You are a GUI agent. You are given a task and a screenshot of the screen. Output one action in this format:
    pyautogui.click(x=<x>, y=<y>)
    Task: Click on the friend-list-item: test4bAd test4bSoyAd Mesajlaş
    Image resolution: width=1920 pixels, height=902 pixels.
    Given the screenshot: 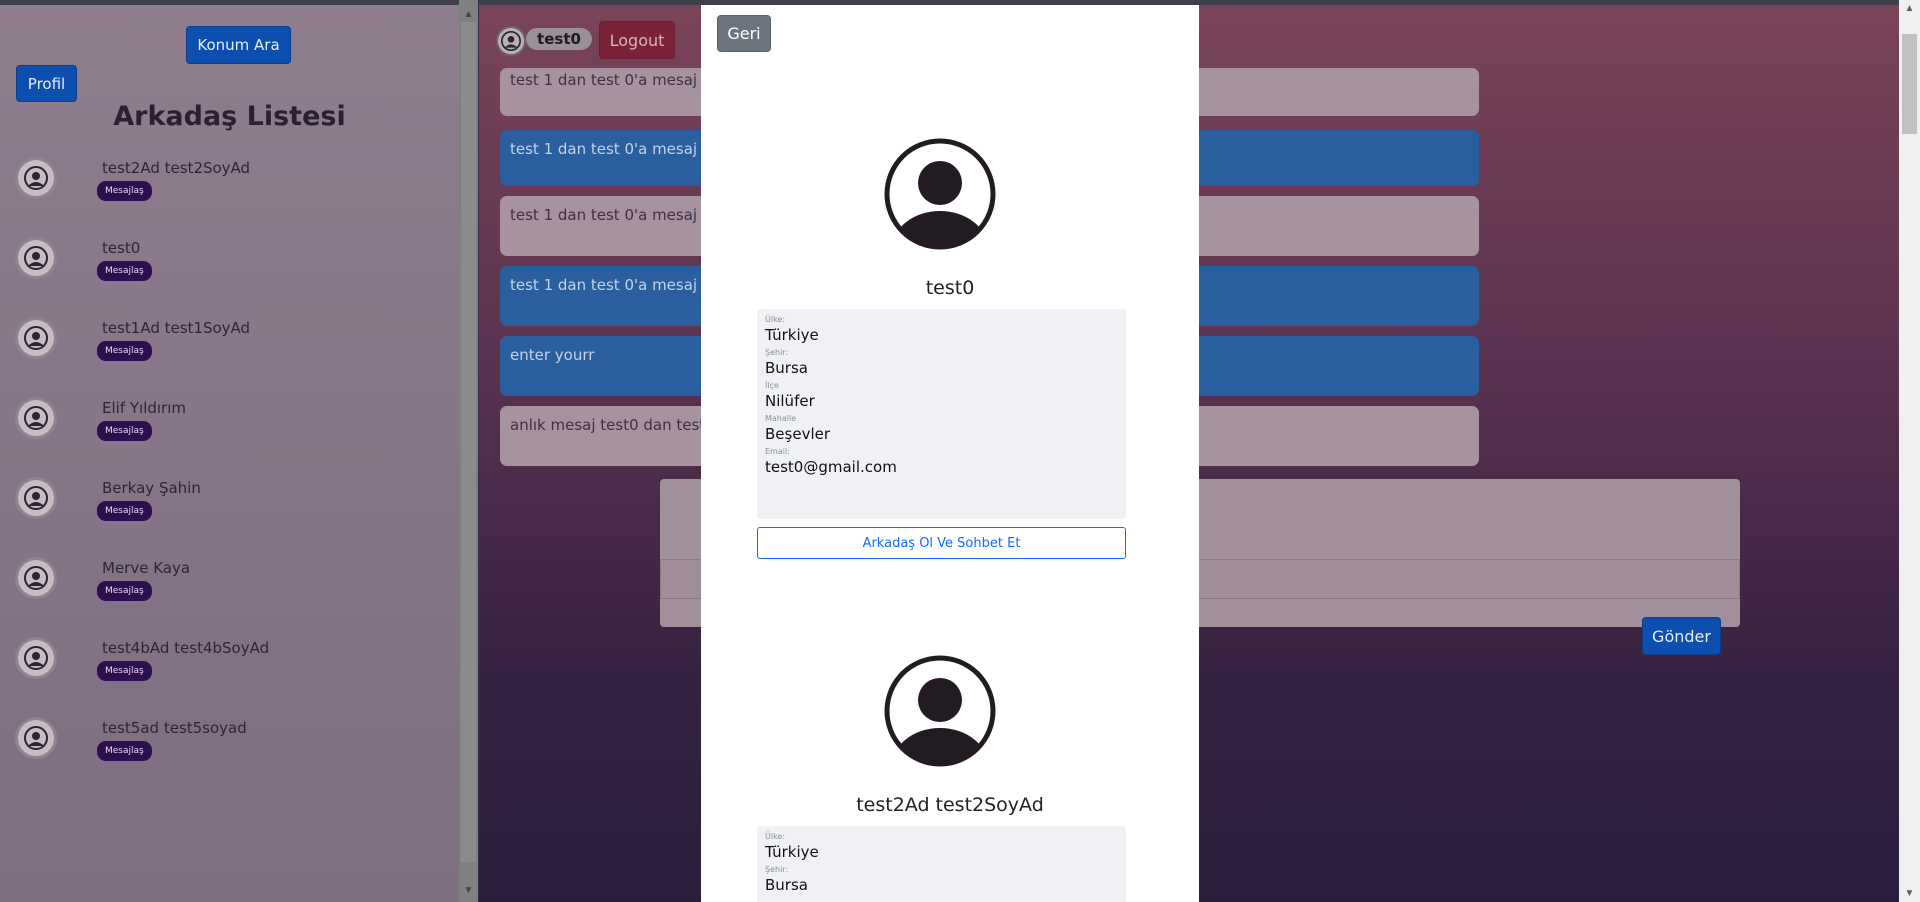 What is the action you would take?
    pyautogui.click(x=225, y=665)
    